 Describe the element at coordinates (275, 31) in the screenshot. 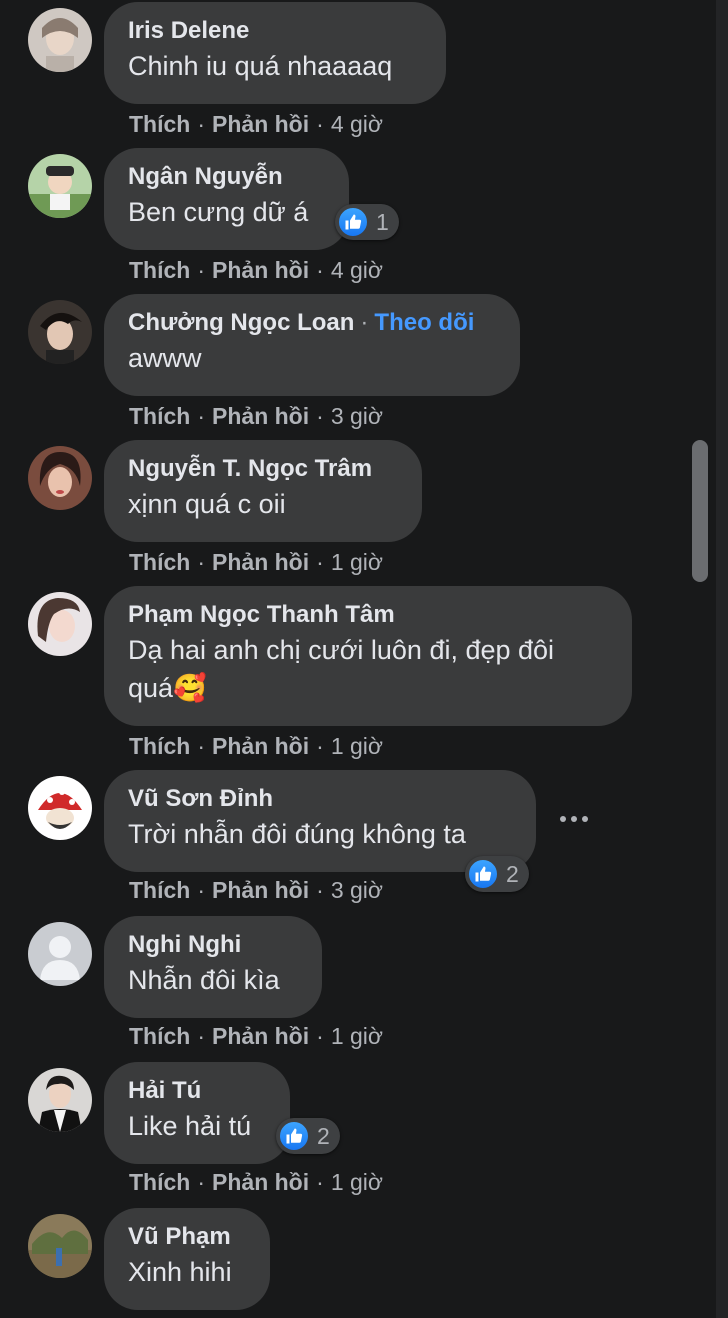

I see `comment-author: Iris Delene` at that location.